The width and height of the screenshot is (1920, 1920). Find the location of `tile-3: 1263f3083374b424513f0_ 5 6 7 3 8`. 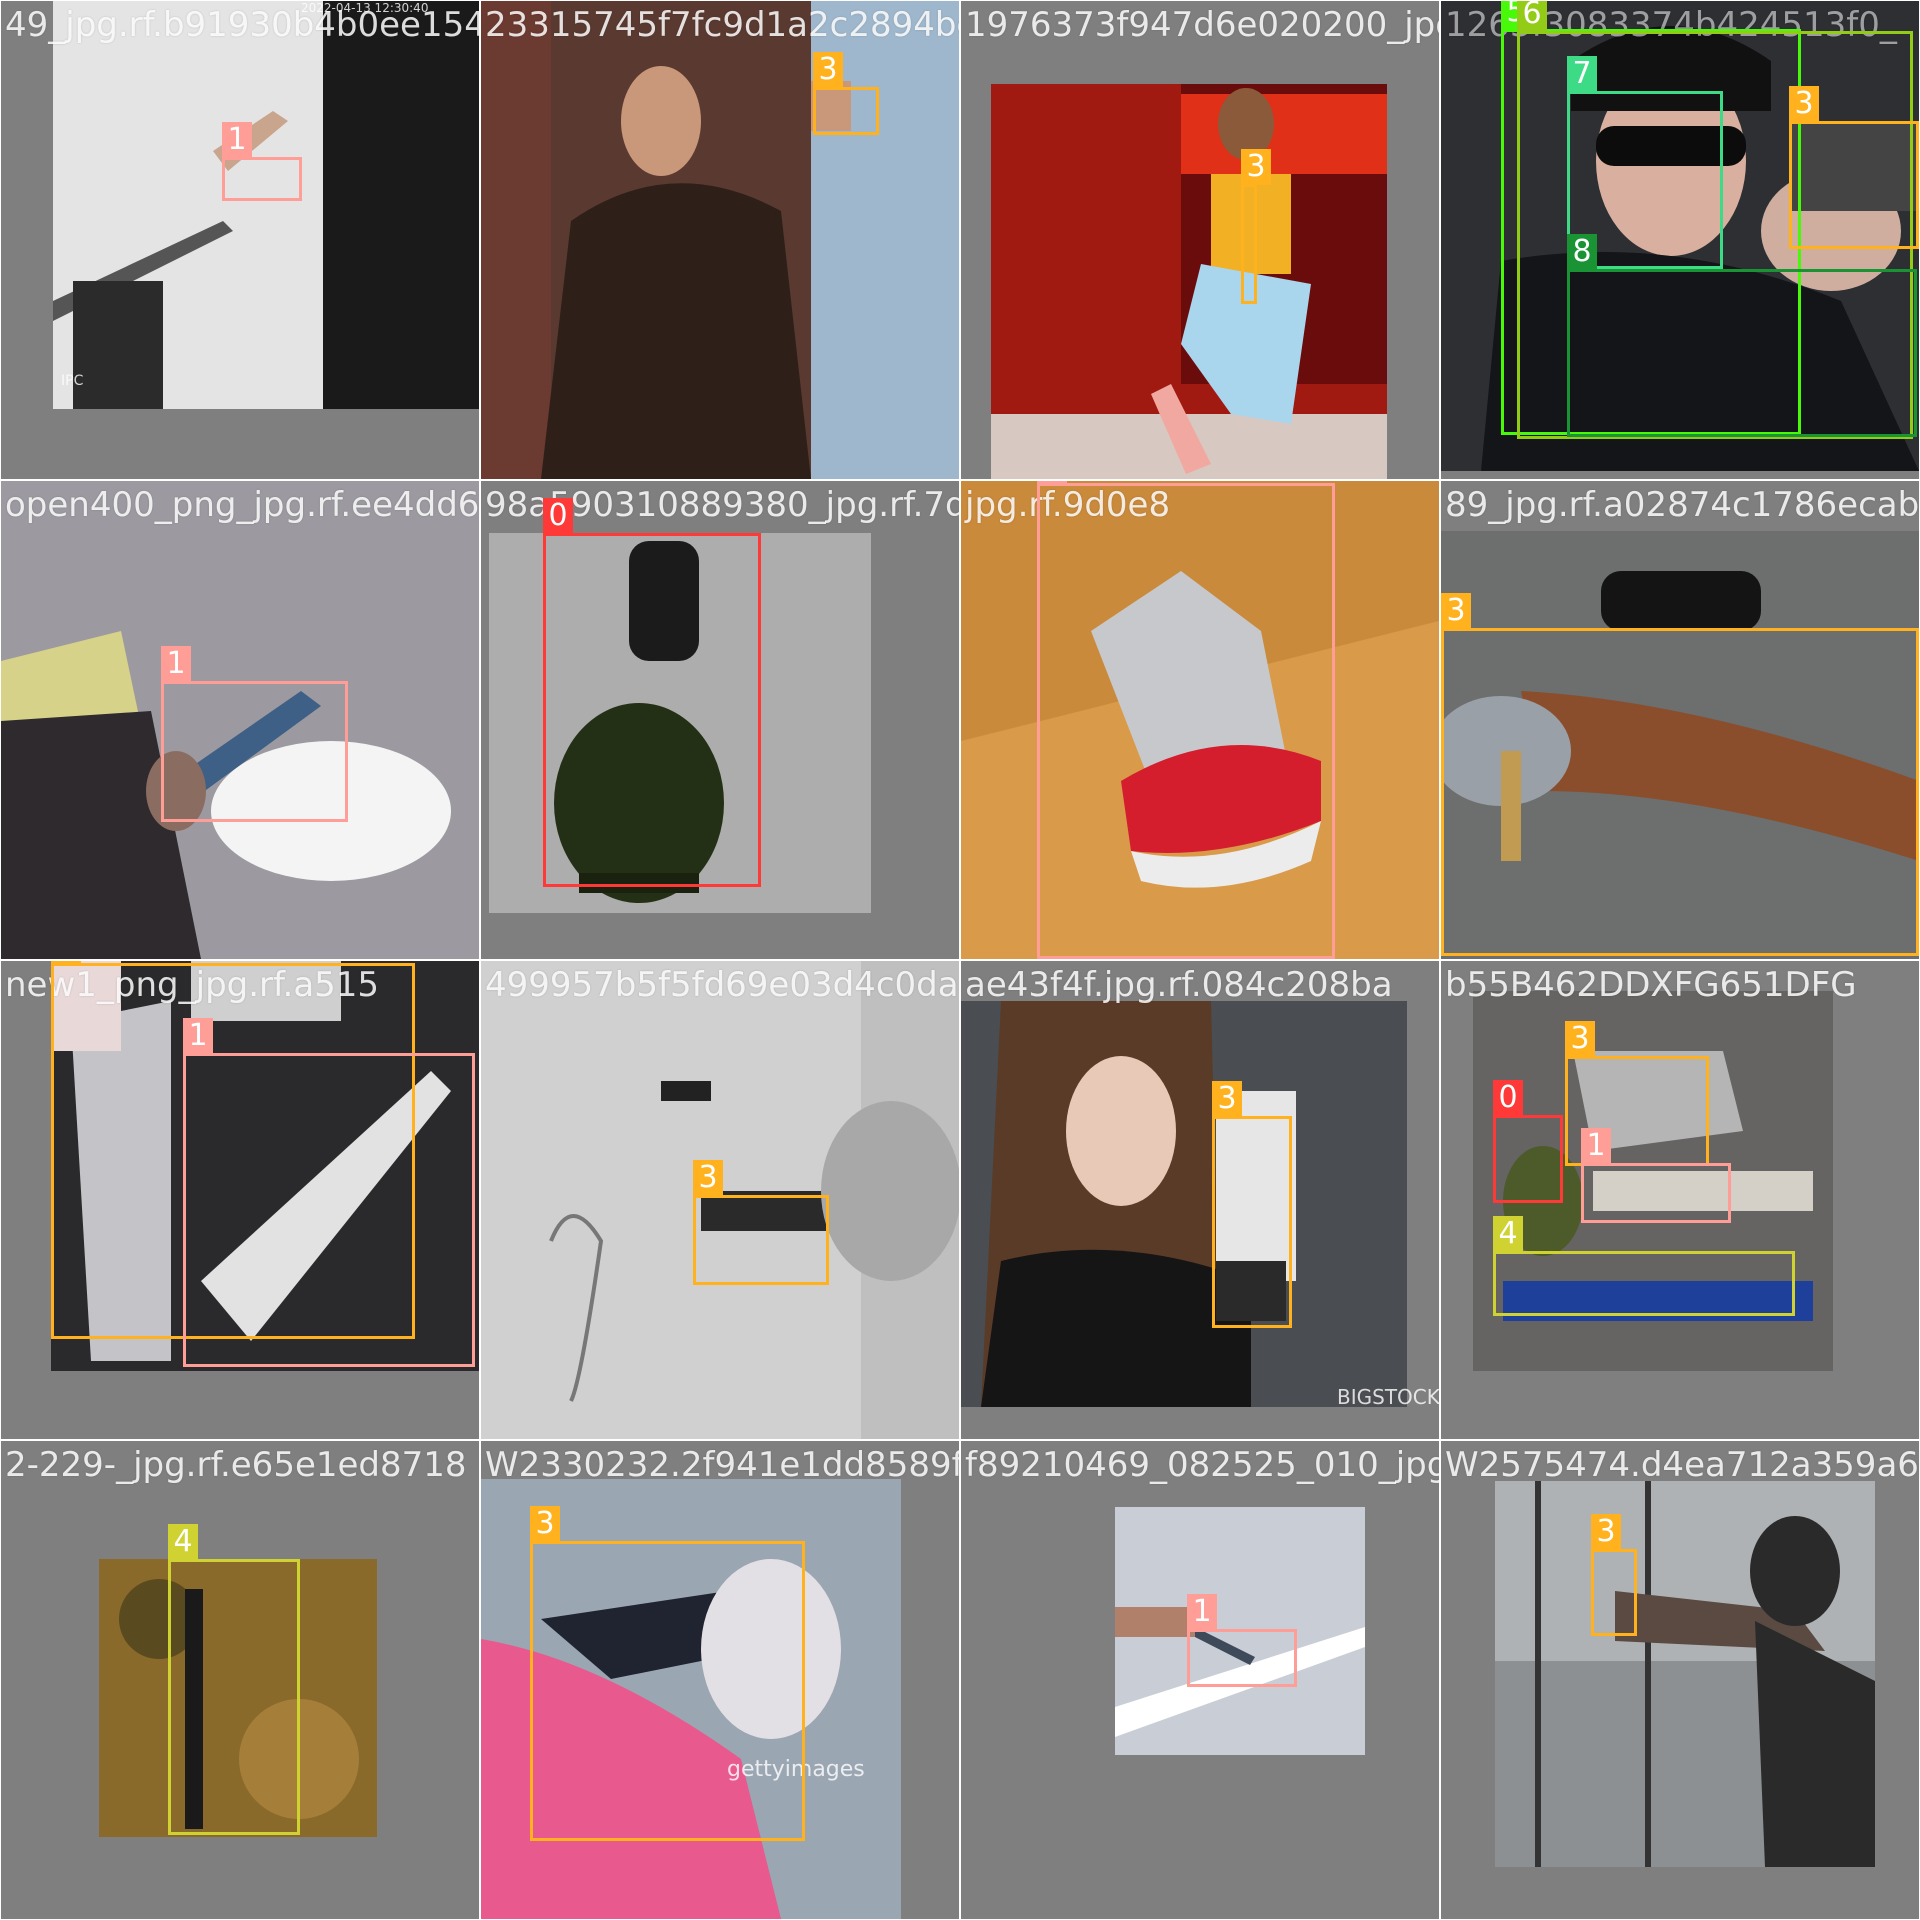

tile-3: 1263f3083374b424513f0_ 5 6 7 3 8 is located at coordinates (1680, 240).